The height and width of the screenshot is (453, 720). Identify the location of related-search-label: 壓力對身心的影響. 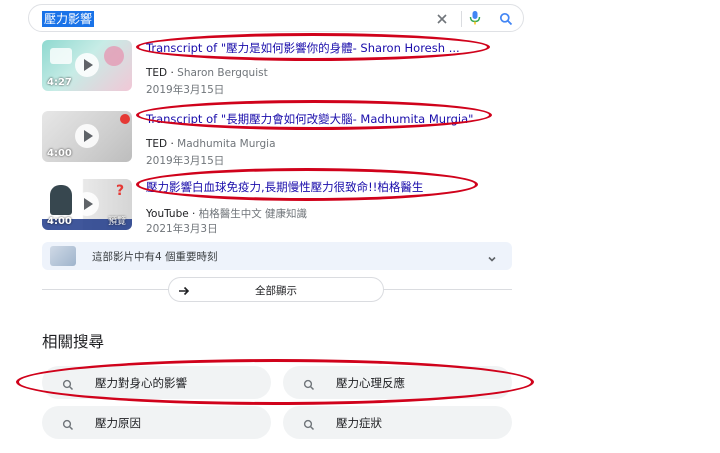
(141, 383).